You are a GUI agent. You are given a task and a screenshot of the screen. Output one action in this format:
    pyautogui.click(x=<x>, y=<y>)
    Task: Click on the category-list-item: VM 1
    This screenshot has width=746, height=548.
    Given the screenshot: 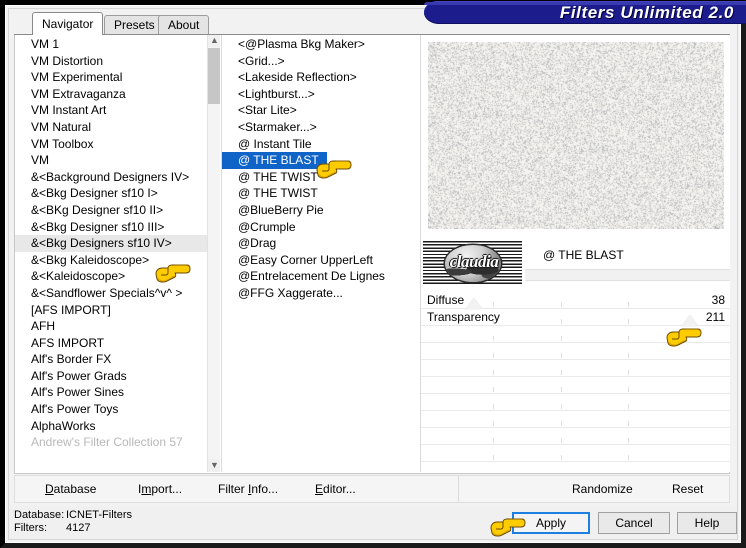 What is the action you would take?
    pyautogui.click(x=117, y=44)
    